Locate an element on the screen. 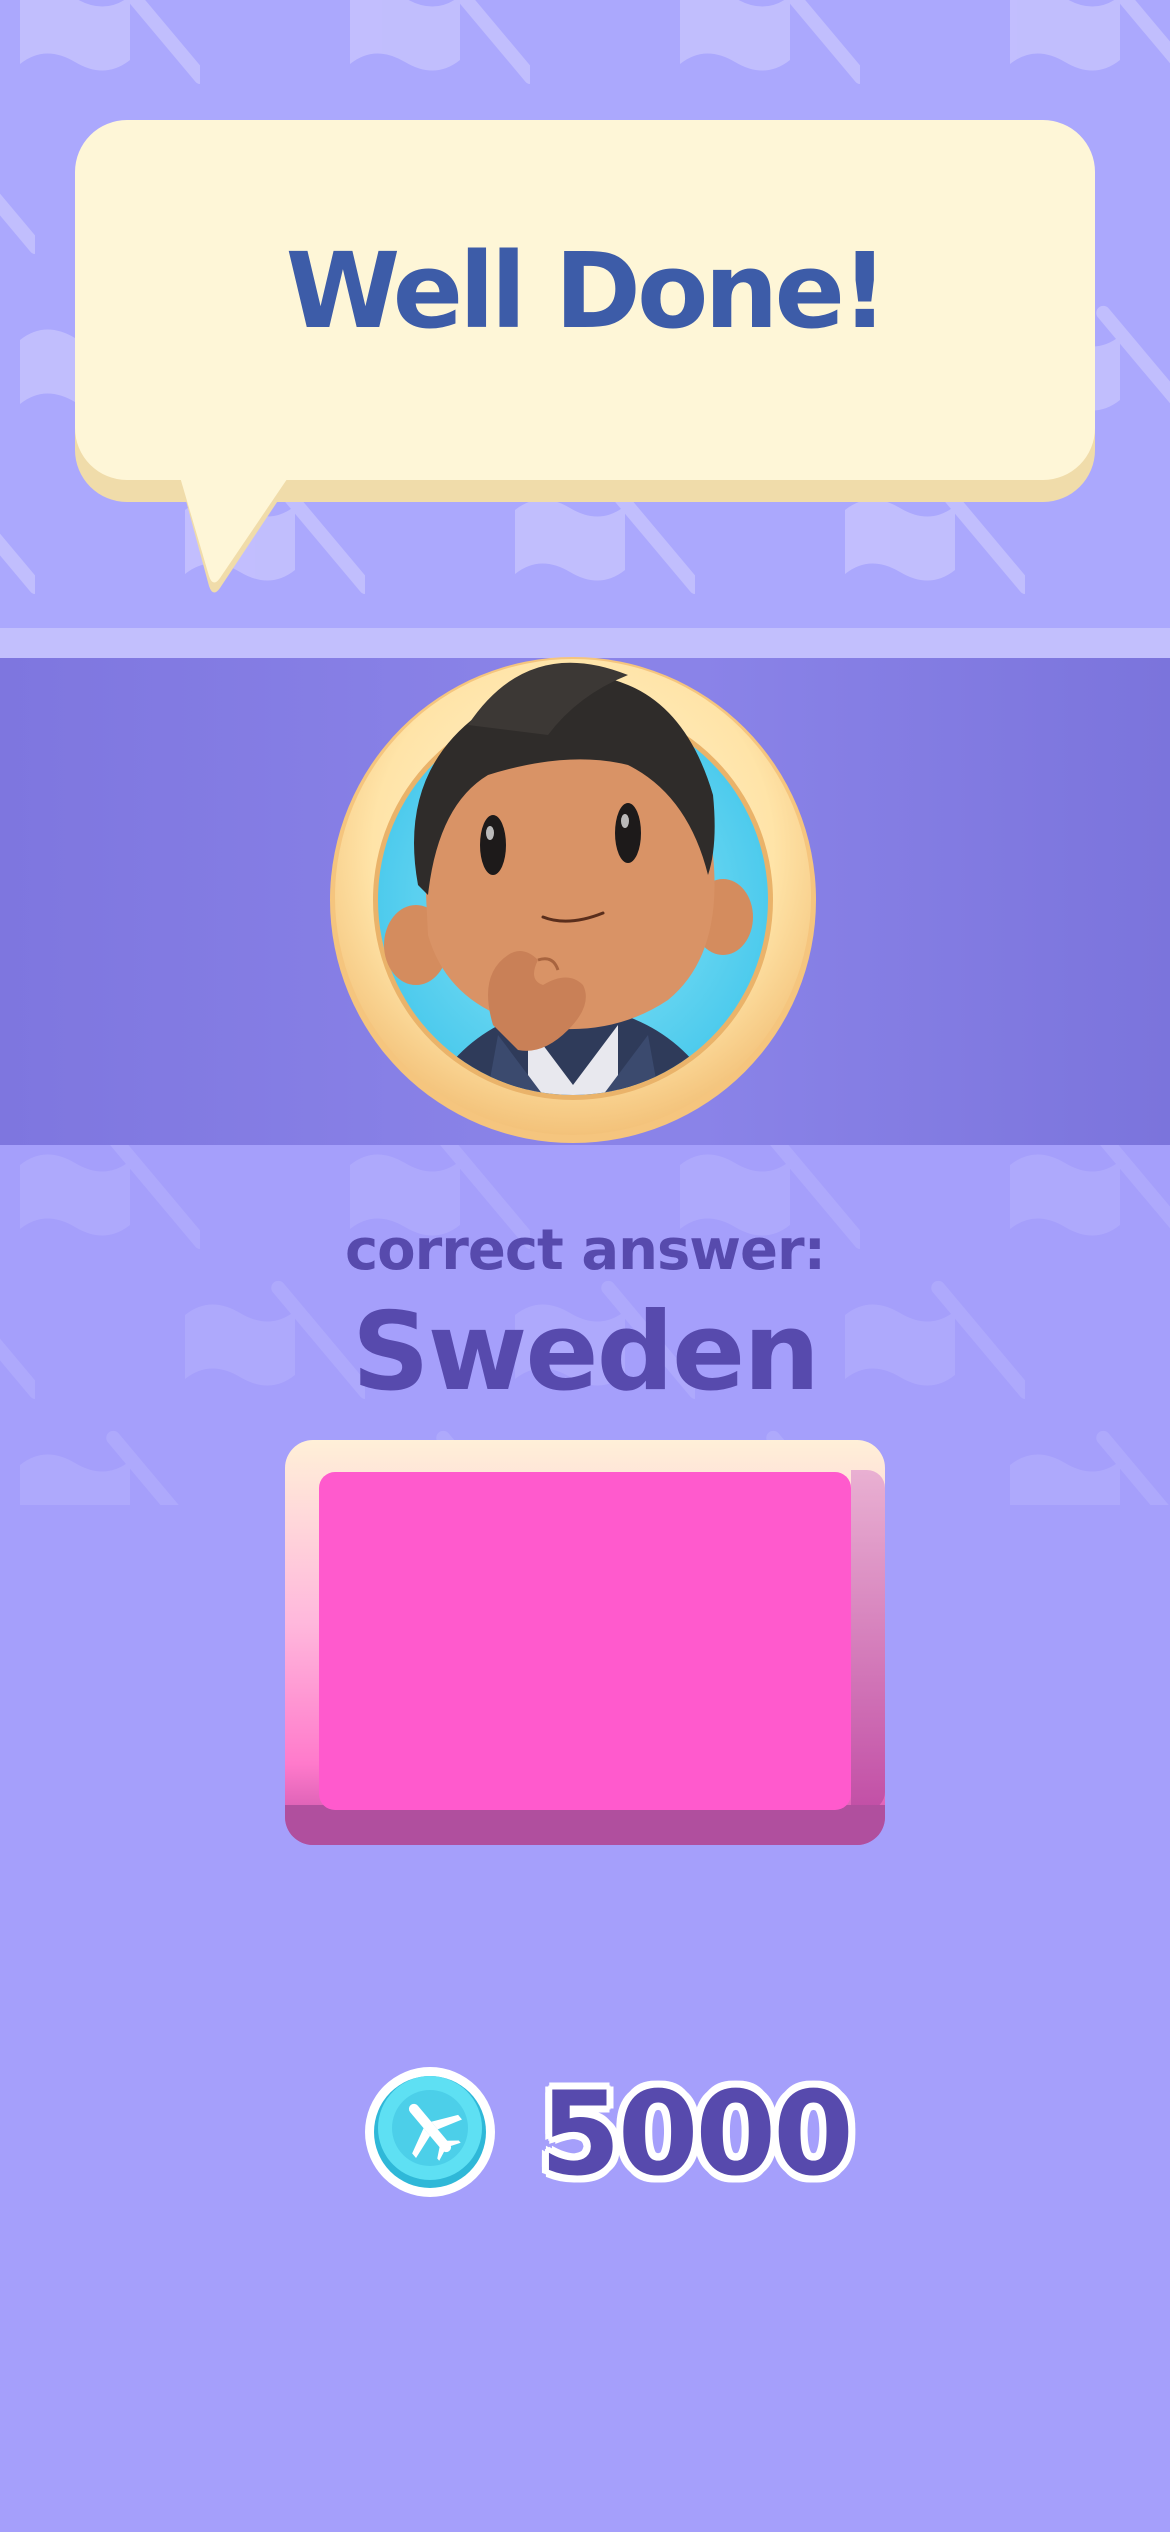 This screenshot has height=2532, width=1170. correct-answer-value: Sweden is located at coordinates (585, 1352).